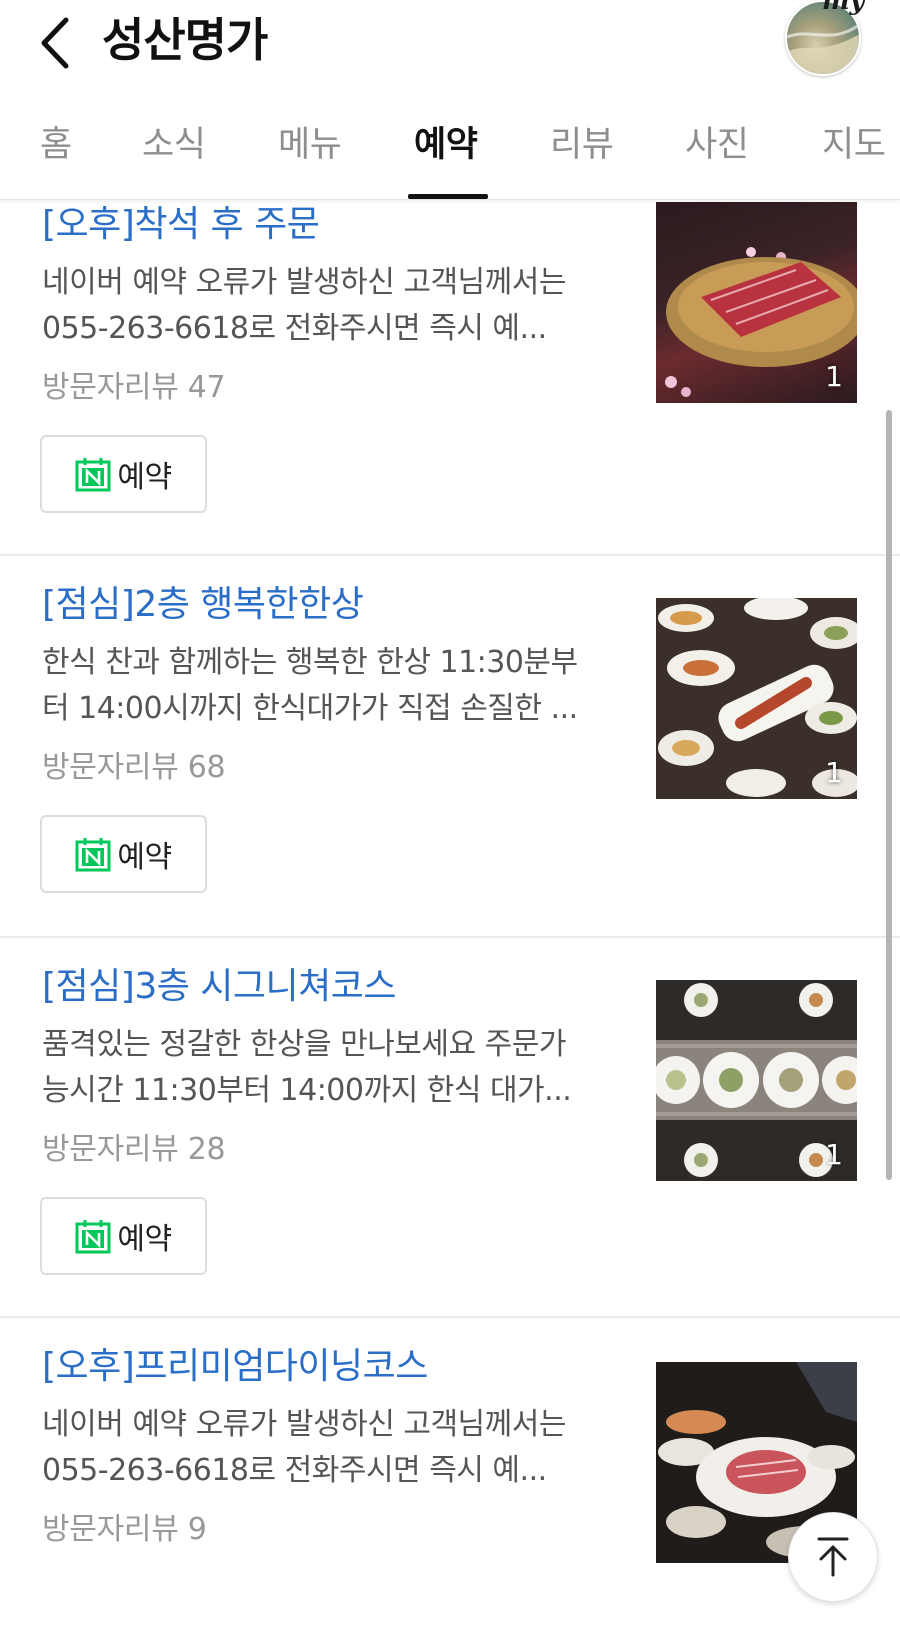 The height and width of the screenshot is (1638, 900). What do you see at coordinates (854, 145) in the screenshot?
I see `tab-map: 지도` at bounding box center [854, 145].